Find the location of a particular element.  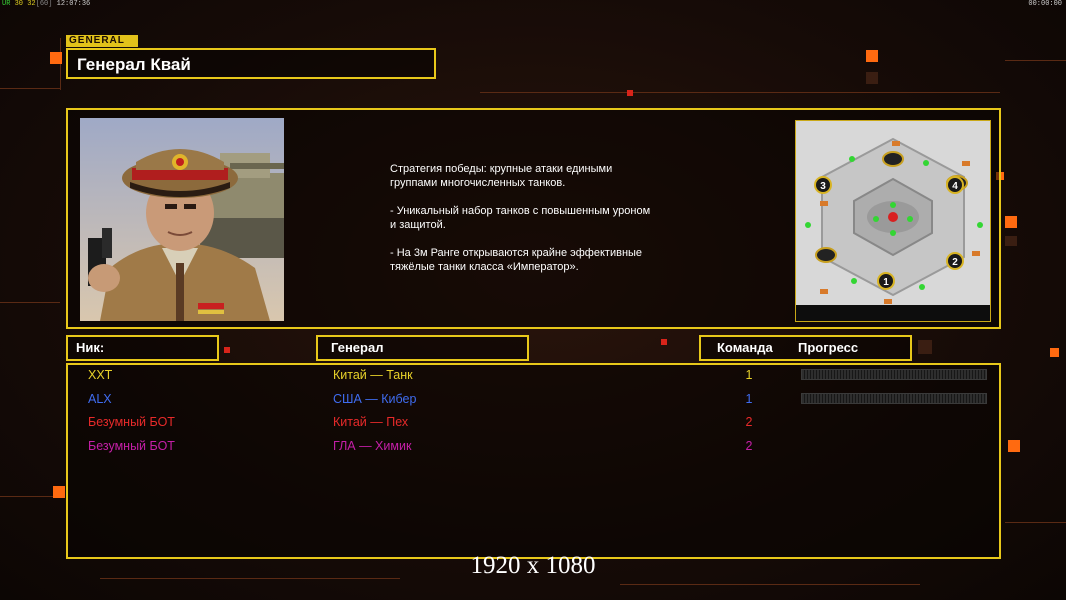

column-header-nick: Ник: is located at coordinates (142, 348).